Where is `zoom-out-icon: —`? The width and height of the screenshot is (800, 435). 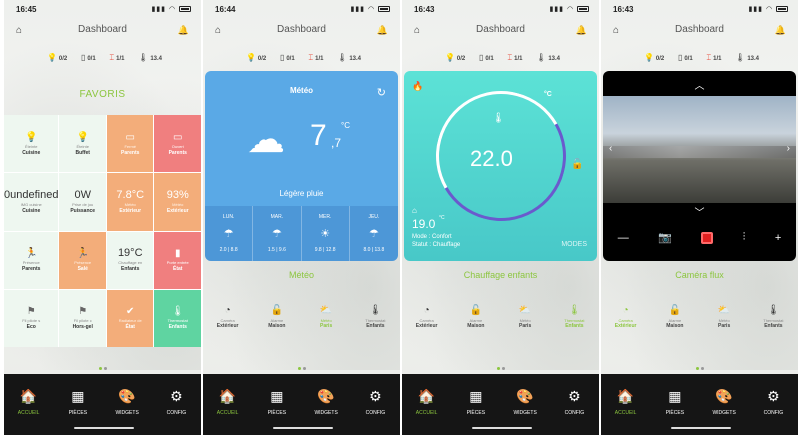
zoom-out-icon: — is located at coordinates (623, 238).